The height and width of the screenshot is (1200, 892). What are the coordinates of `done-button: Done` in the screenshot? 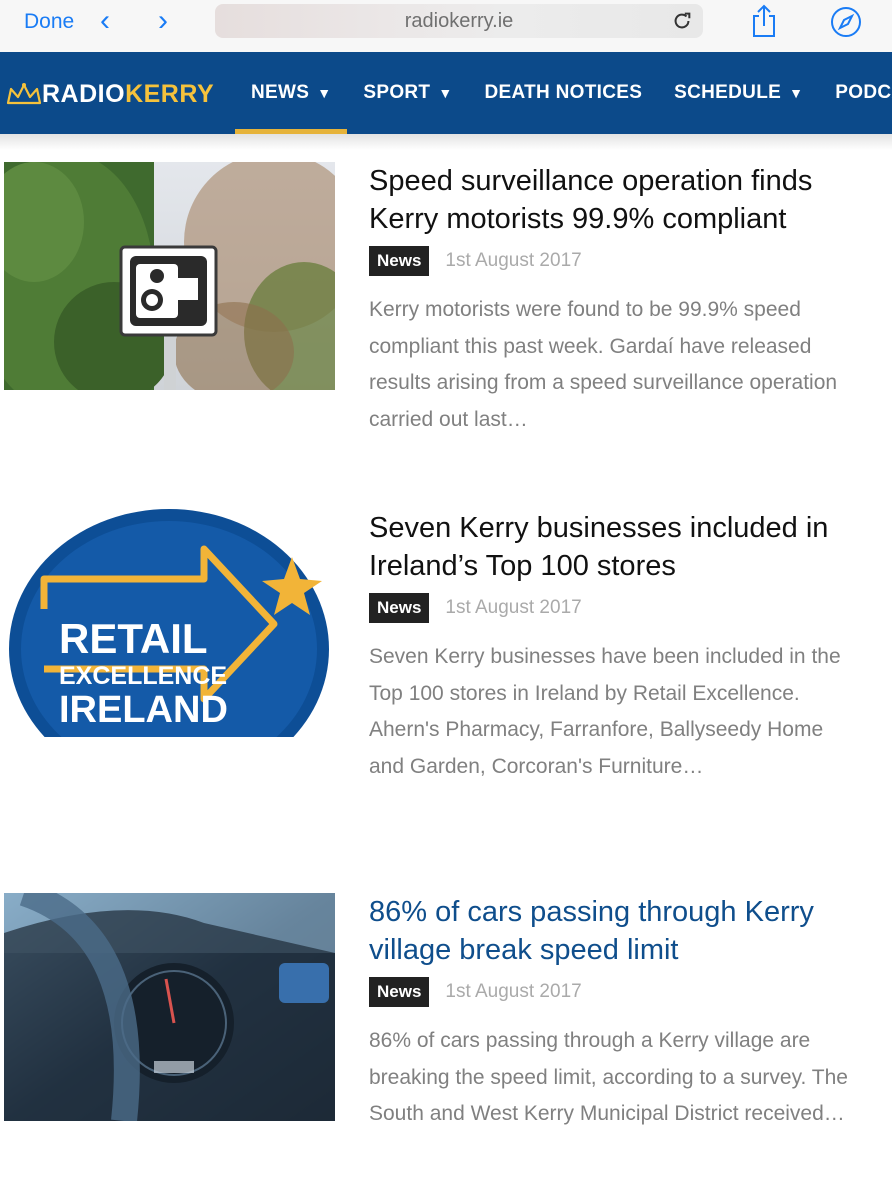 It's located at (49, 22).